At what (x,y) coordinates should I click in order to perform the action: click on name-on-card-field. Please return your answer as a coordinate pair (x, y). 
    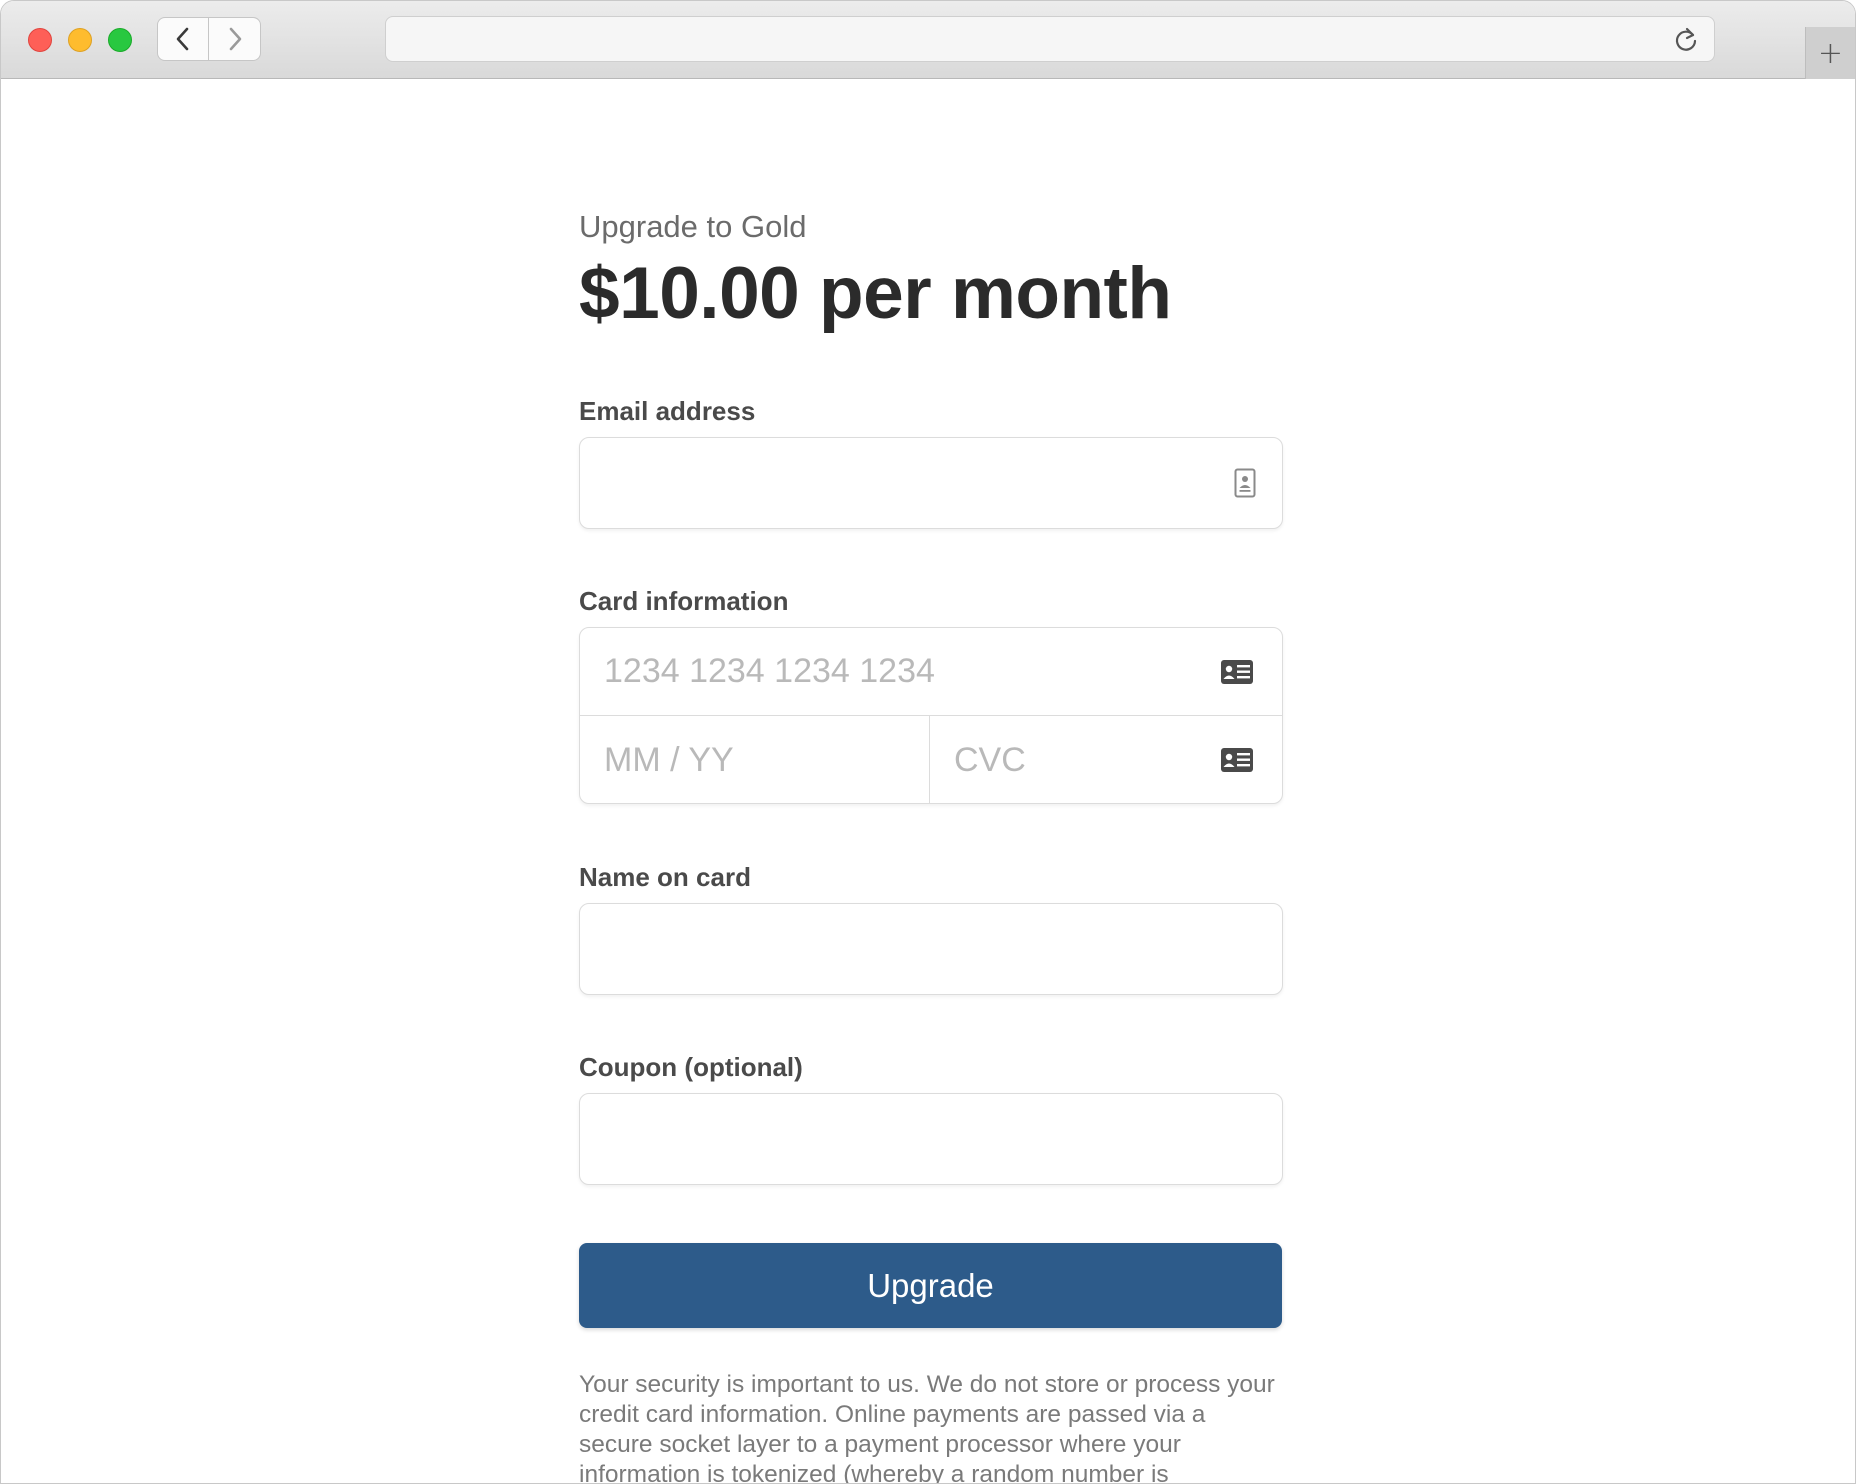
    Looking at the image, I should click on (931, 949).